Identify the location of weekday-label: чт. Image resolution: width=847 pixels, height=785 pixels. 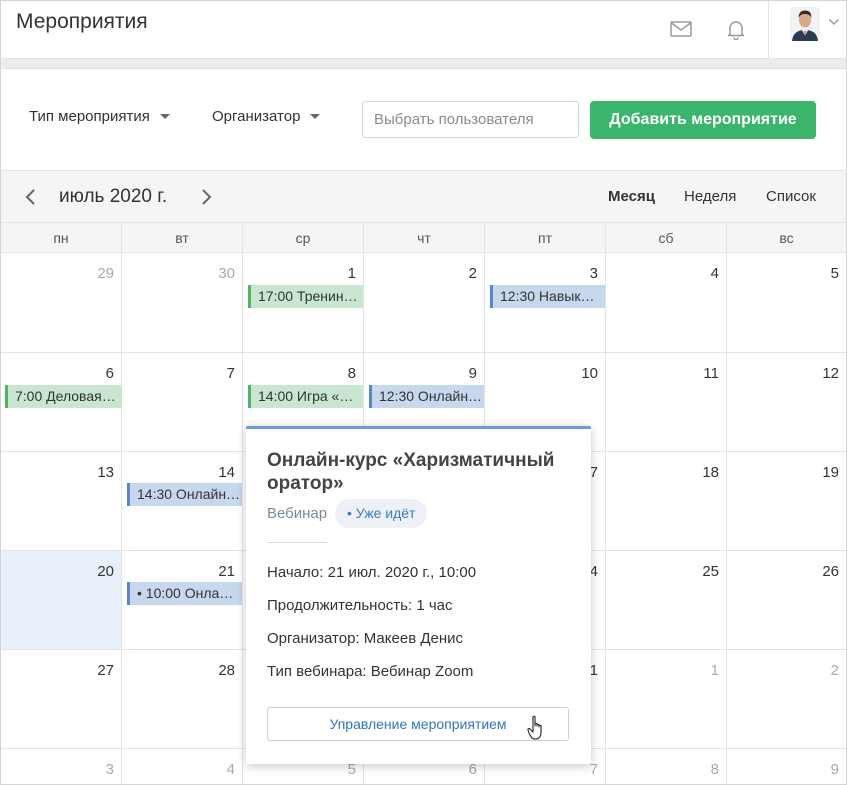
(424, 237).